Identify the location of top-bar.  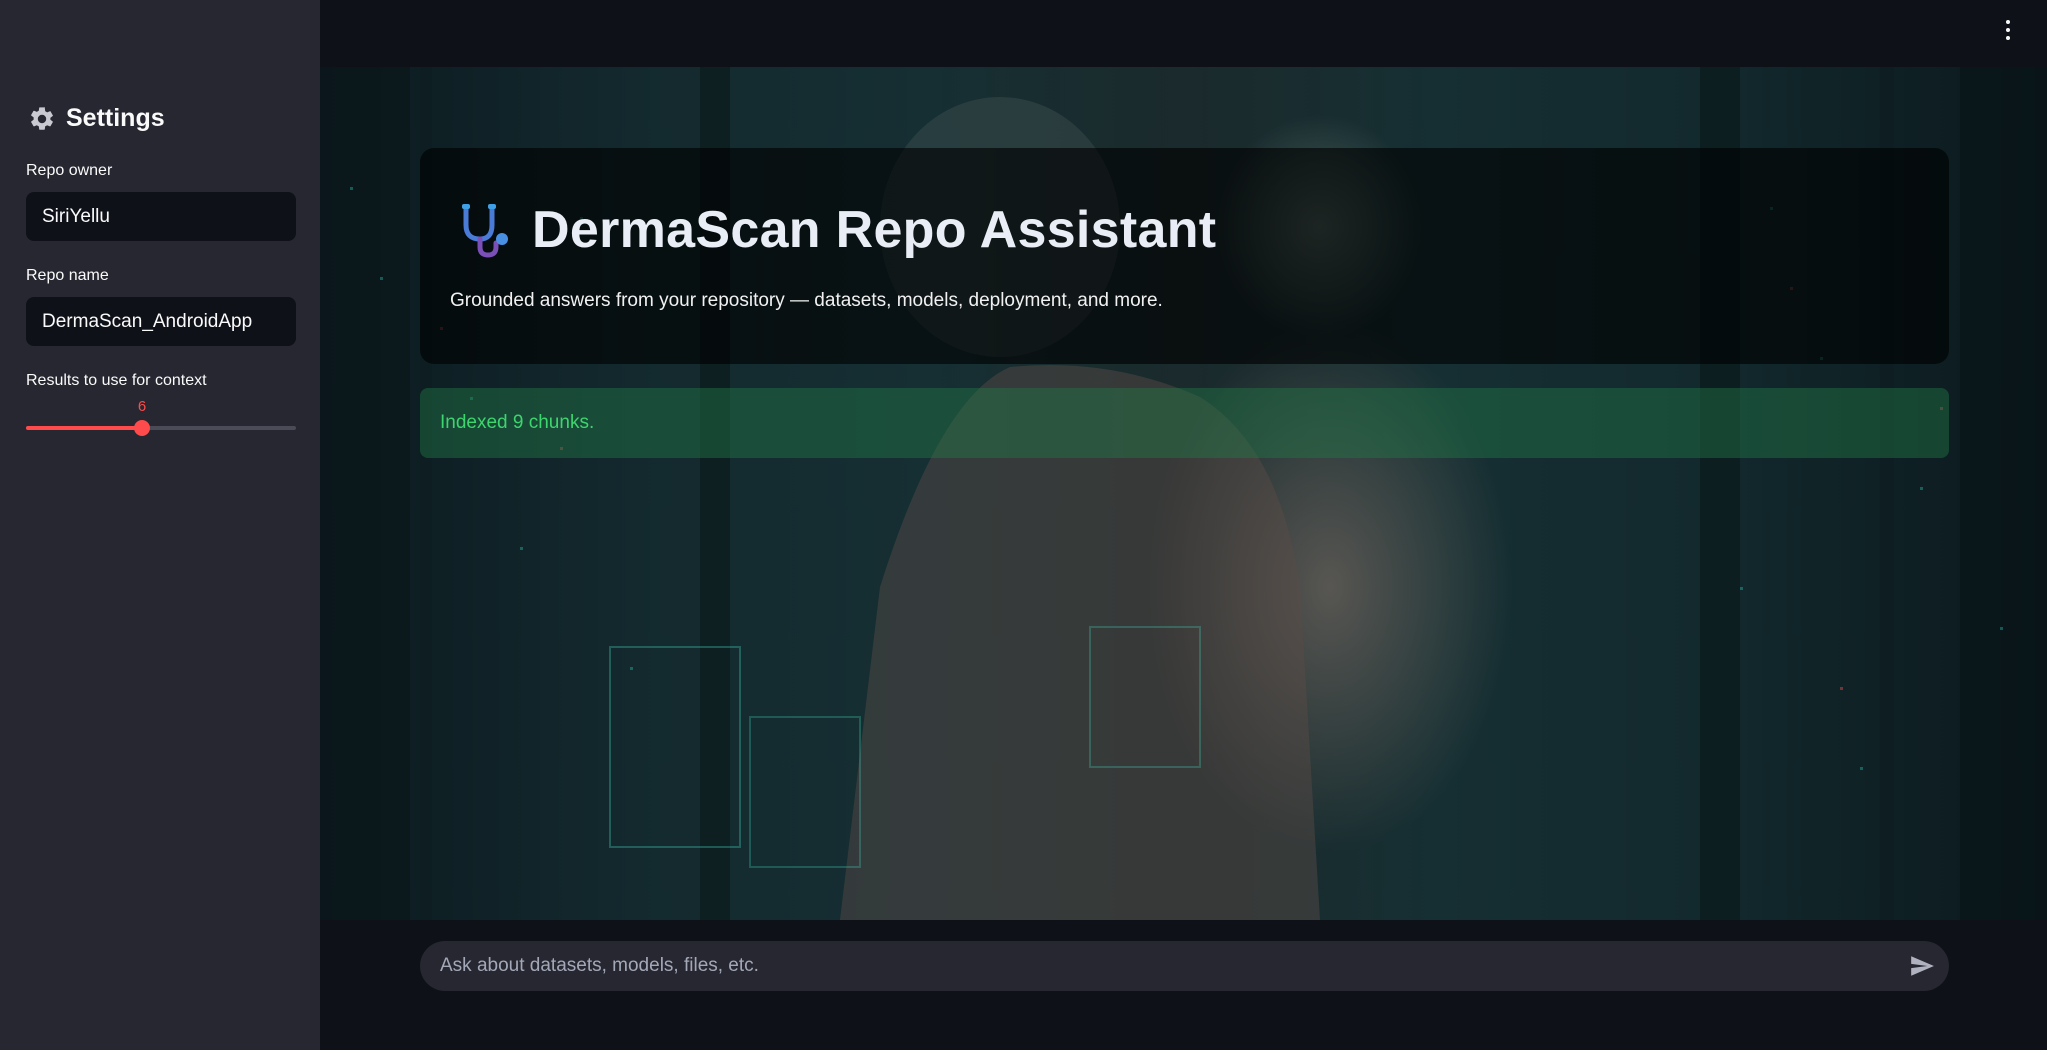
(1183, 33).